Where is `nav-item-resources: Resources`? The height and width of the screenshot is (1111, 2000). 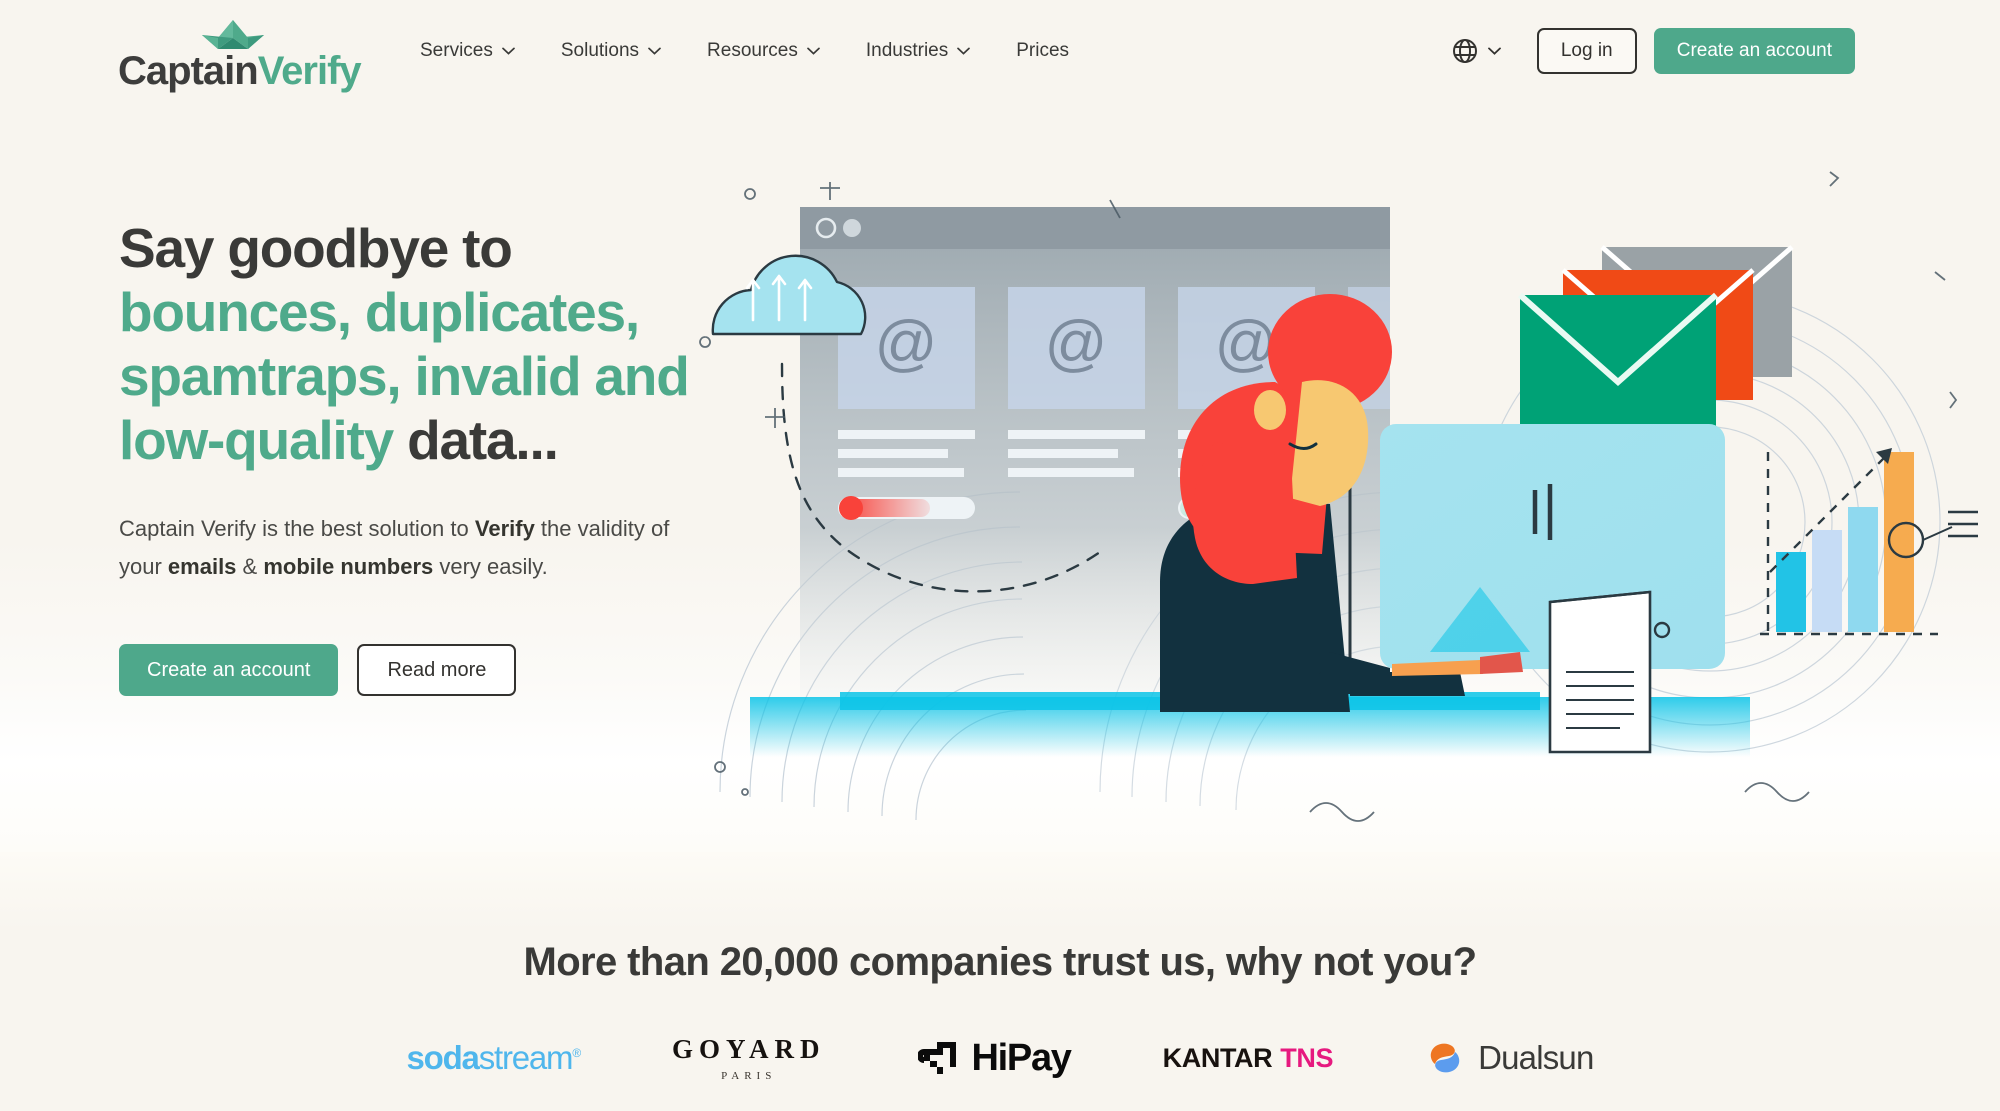
nav-item-resources: Resources is located at coordinates (763, 51).